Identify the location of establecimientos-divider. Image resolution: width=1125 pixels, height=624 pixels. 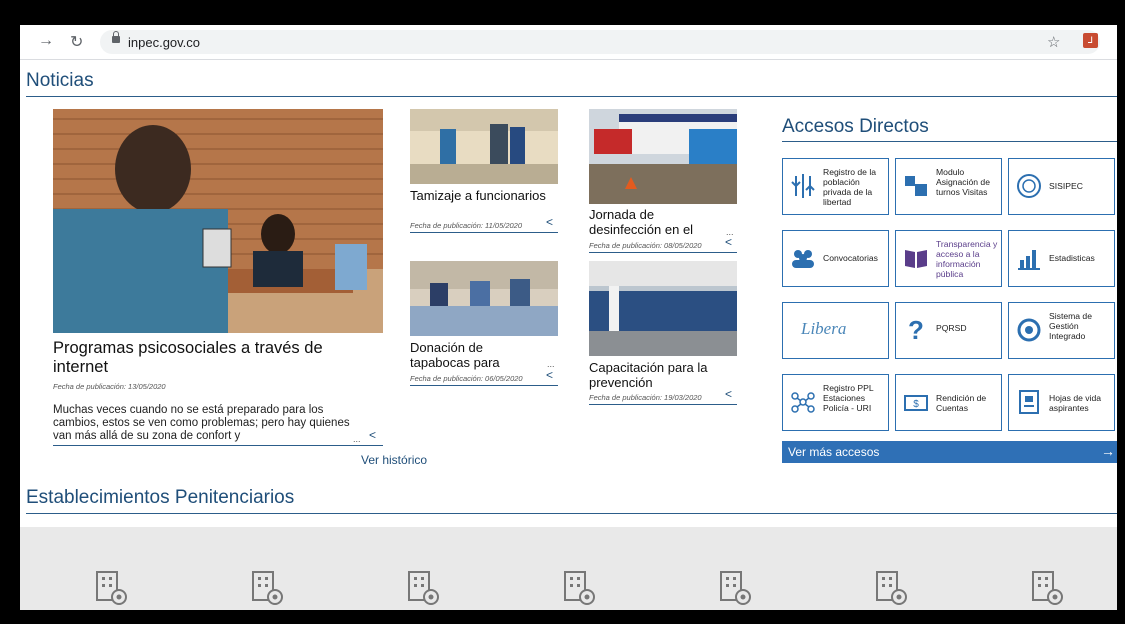
(571, 513).